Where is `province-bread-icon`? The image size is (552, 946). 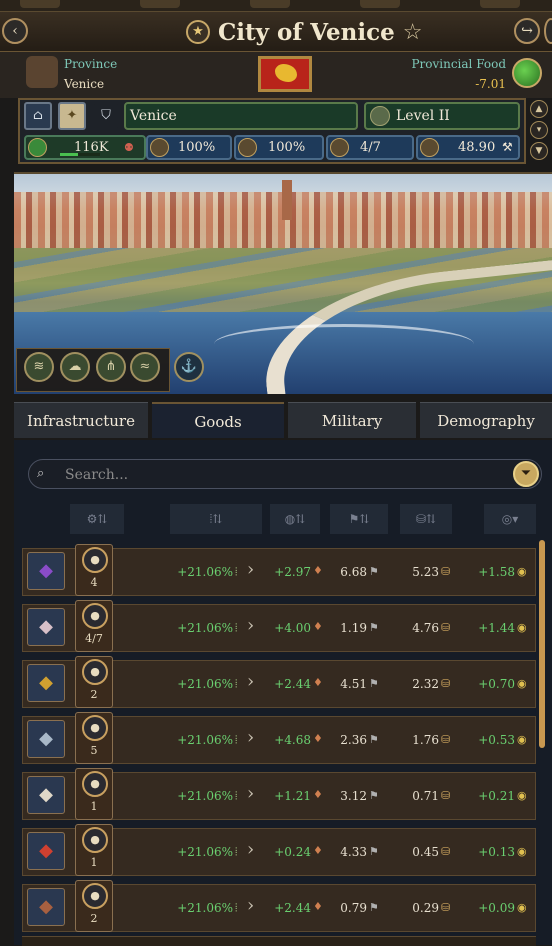 province-bread-icon is located at coordinates (42, 72).